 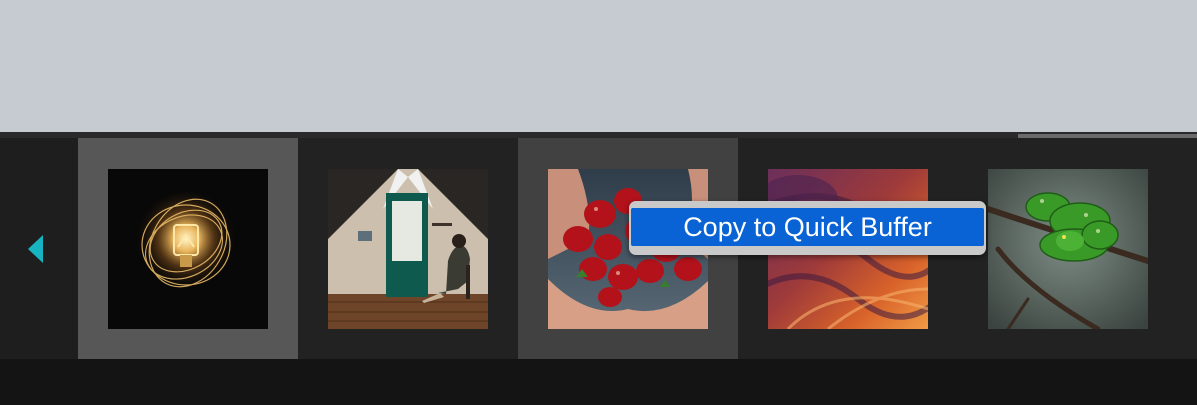 I want to click on attic-room-photo, so click(x=408, y=249).